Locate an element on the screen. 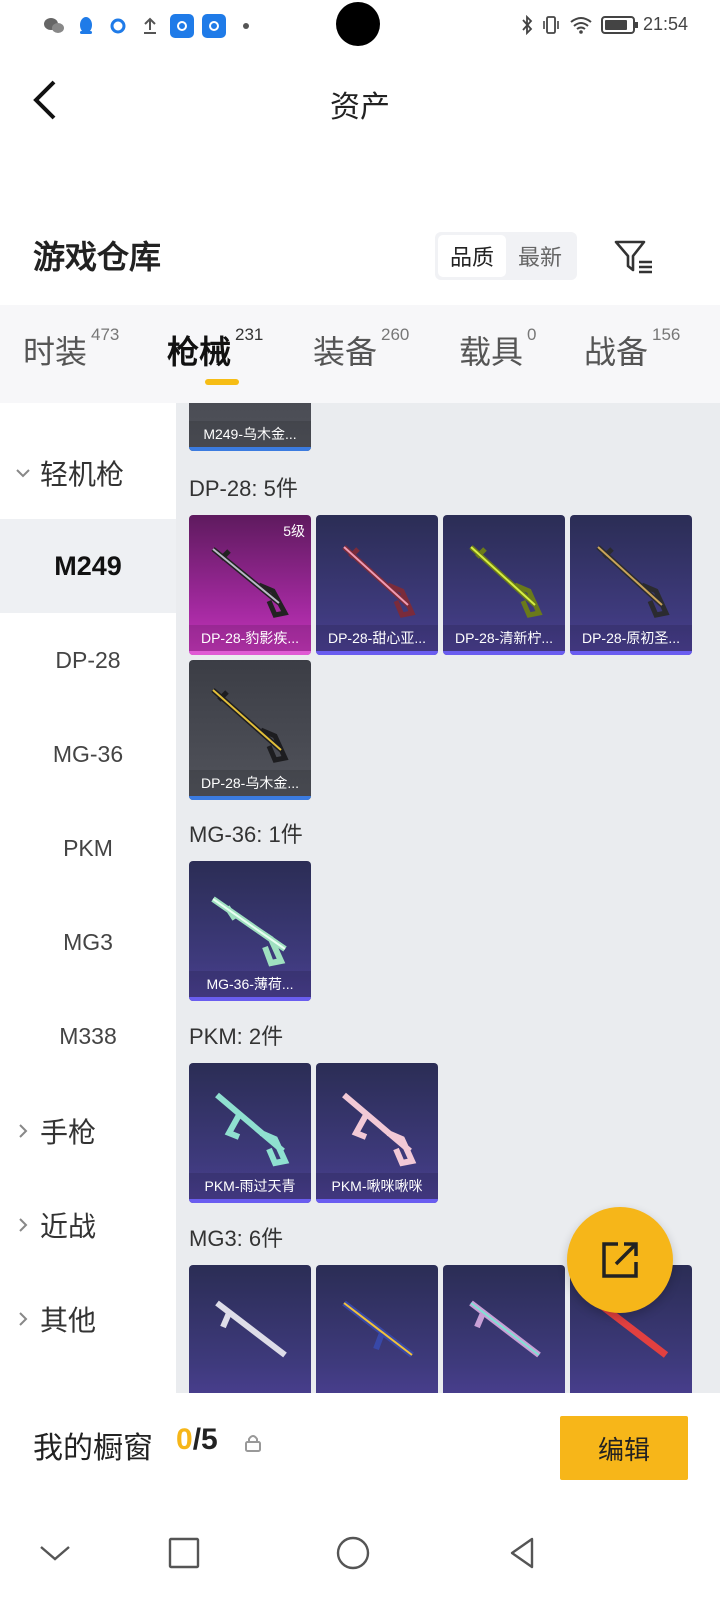 This screenshot has width=720, height=1600. sidebar-item-mg3: MG3 is located at coordinates (88, 942).